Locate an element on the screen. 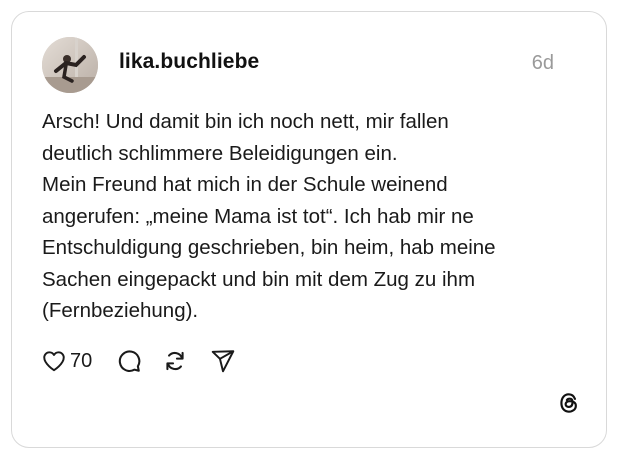 The width and height of the screenshot is (620, 461). comment-bubble-icon is located at coordinates (130, 361).